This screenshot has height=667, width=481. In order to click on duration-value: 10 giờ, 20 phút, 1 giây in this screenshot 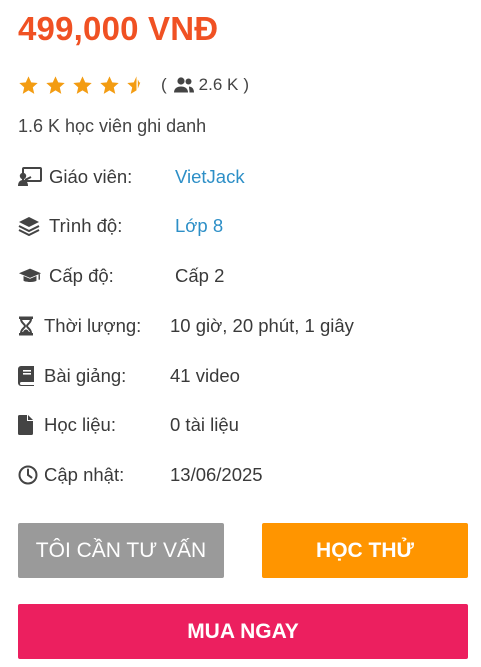, I will do `click(262, 325)`.